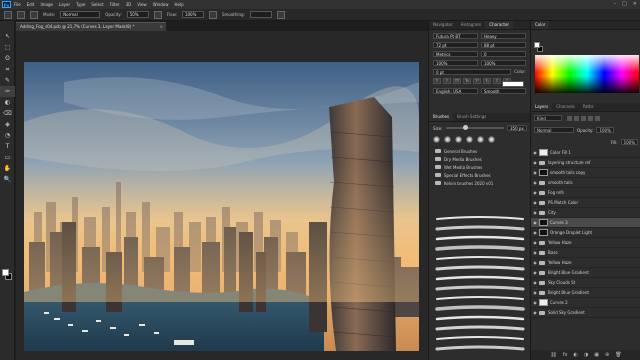 The image size is (640, 360). I want to click on color-spectrum, so click(587, 74).